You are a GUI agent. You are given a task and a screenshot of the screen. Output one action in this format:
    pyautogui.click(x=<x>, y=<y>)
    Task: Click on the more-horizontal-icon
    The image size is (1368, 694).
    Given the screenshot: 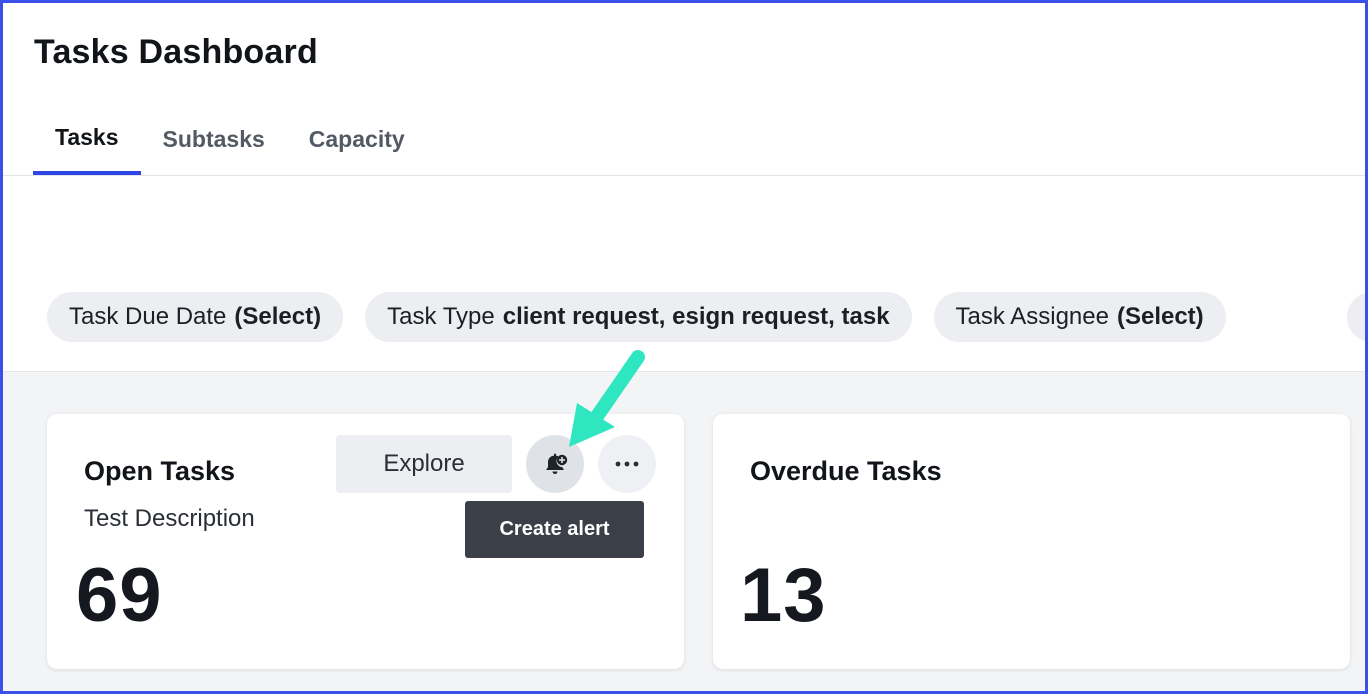 What is the action you would take?
    pyautogui.click(x=627, y=464)
    